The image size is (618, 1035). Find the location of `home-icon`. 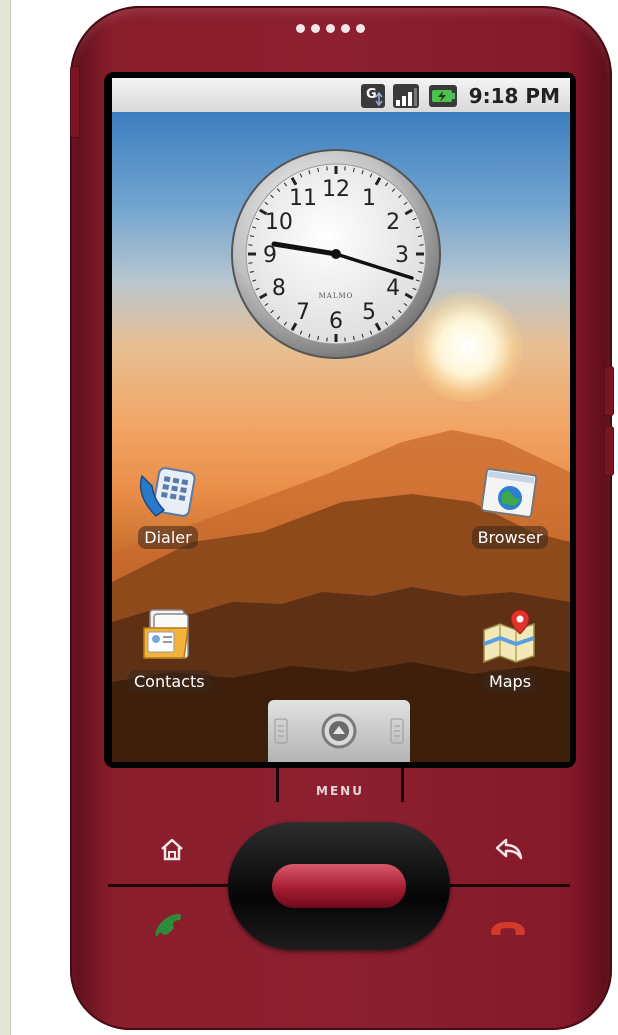

home-icon is located at coordinates (172, 849).